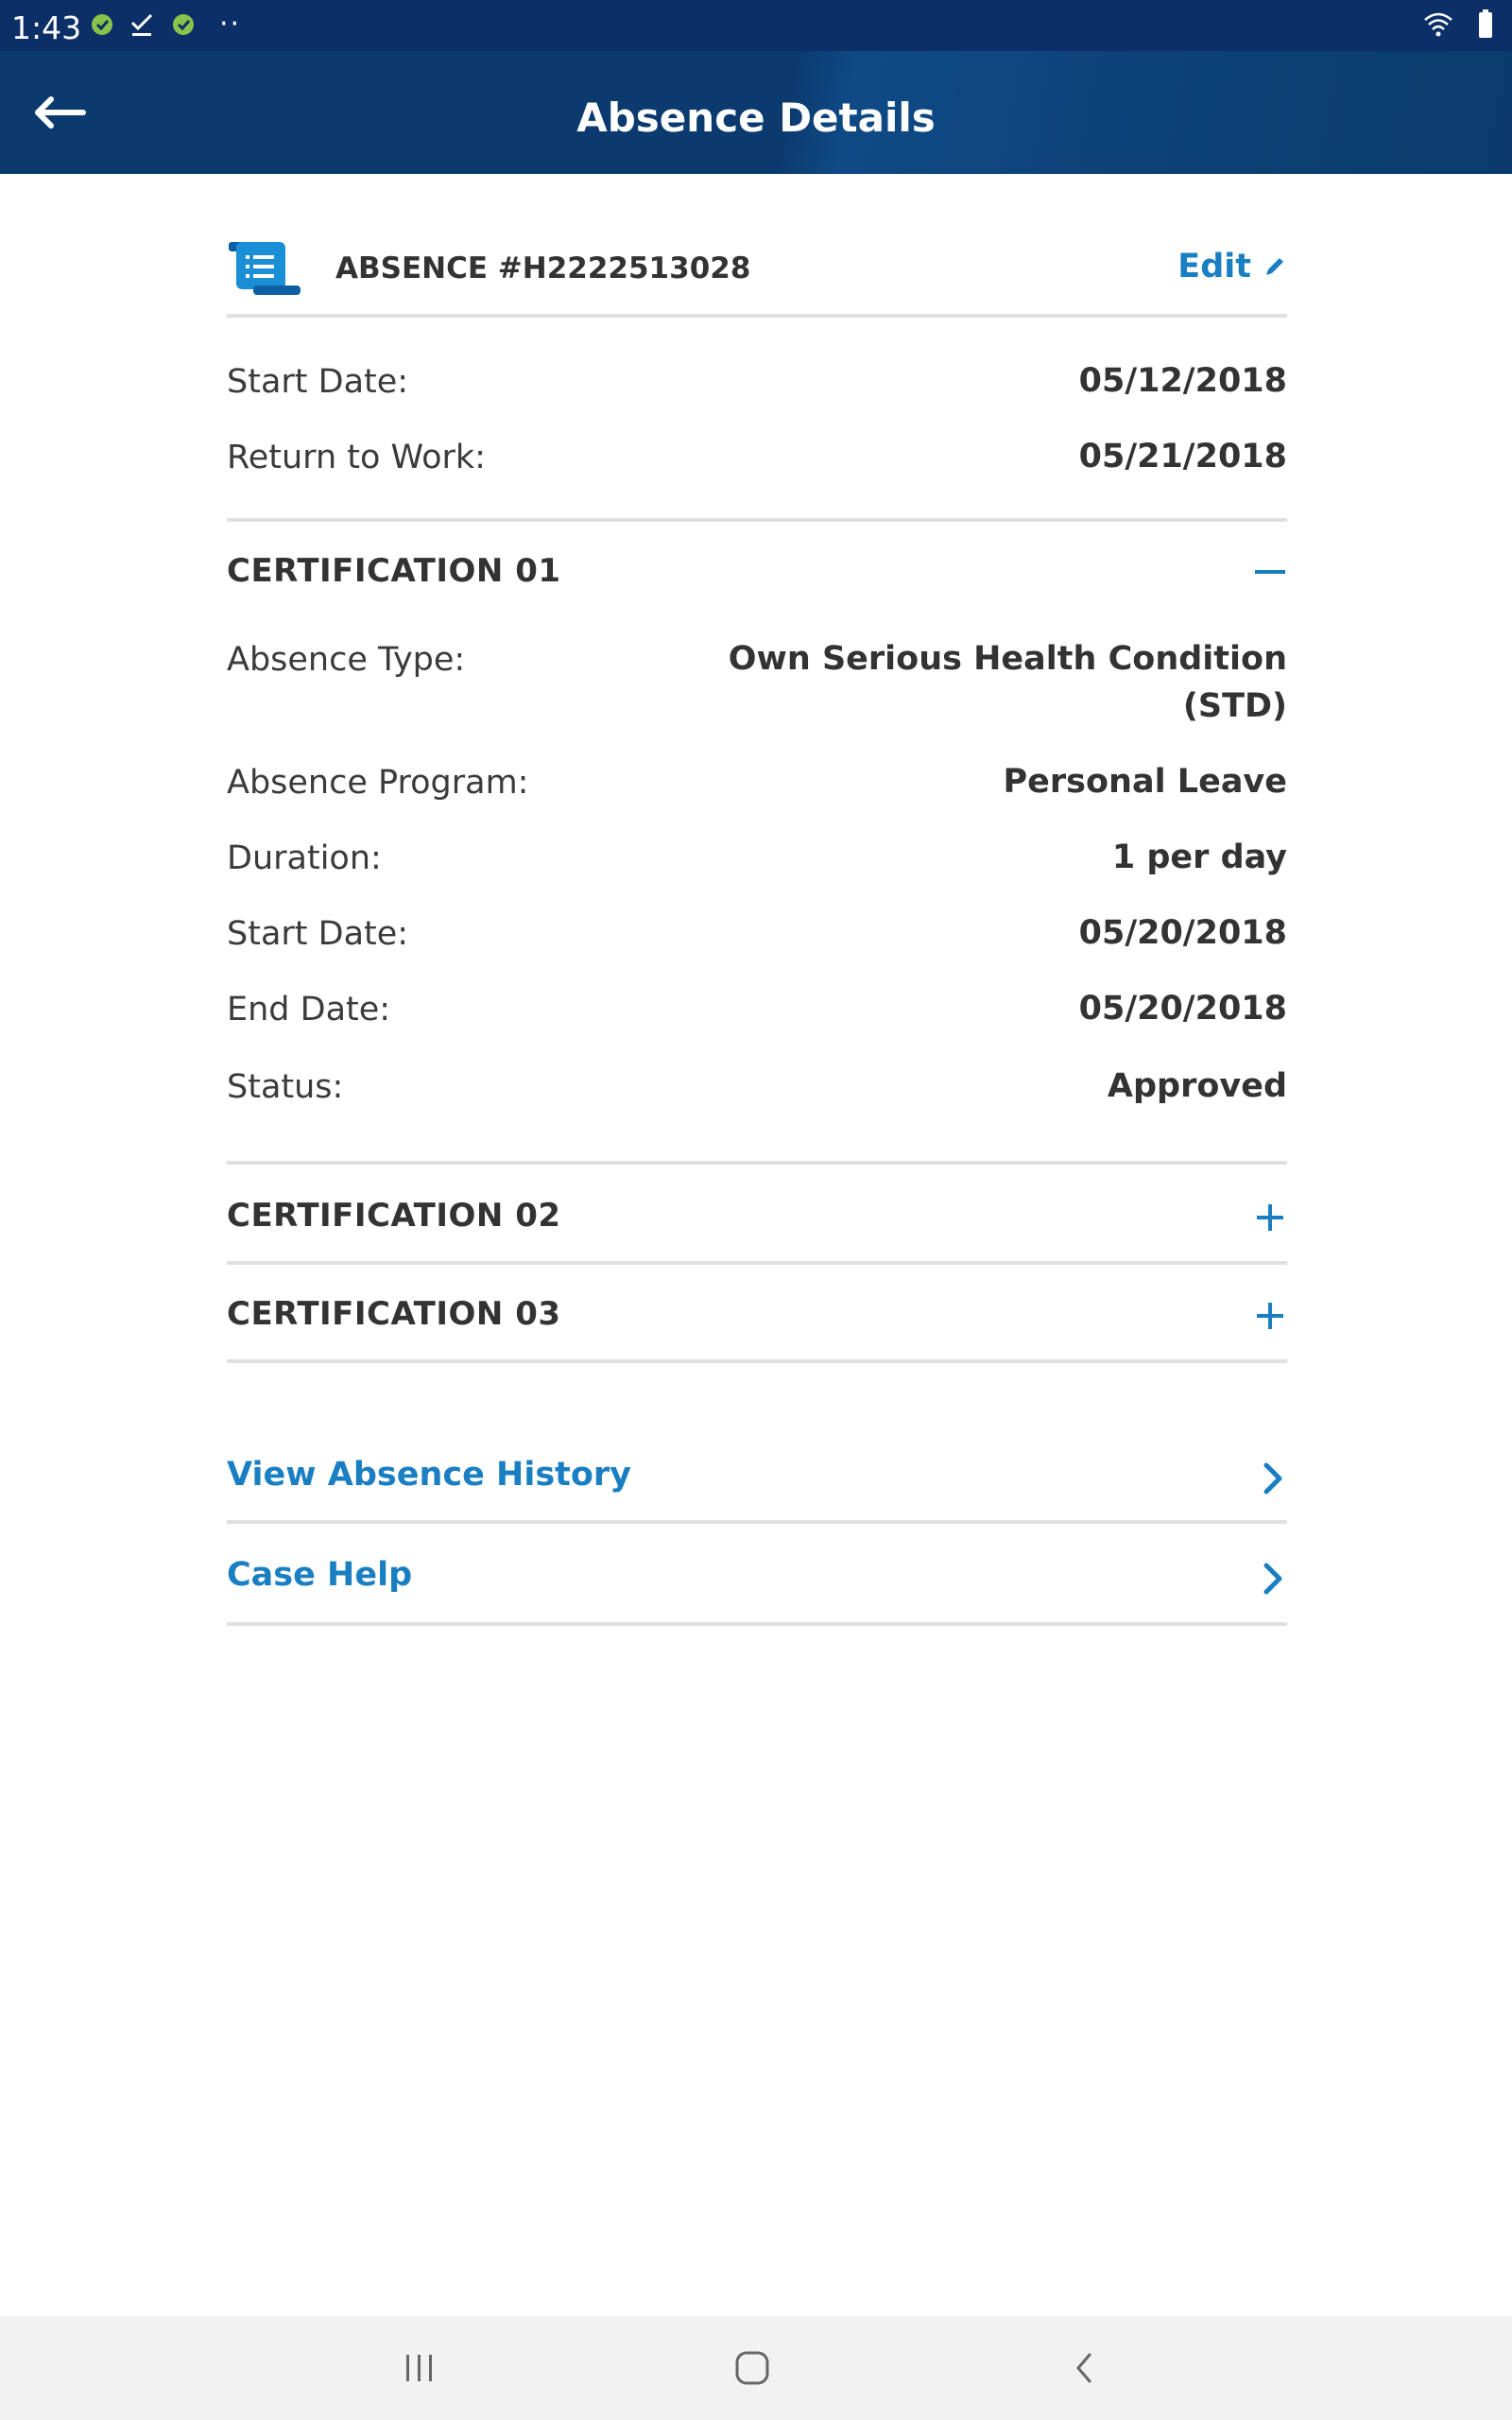  What do you see at coordinates (356, 457) in the screenshot?
I see `return-to-work-label: Return to Work:` at bounding box center [356, 457].